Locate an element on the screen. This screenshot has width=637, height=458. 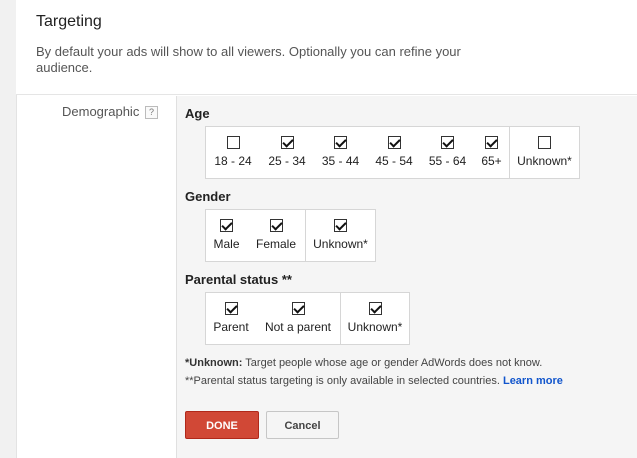
age-option-label: 18 - 24 is located at coordinates (233, 161).